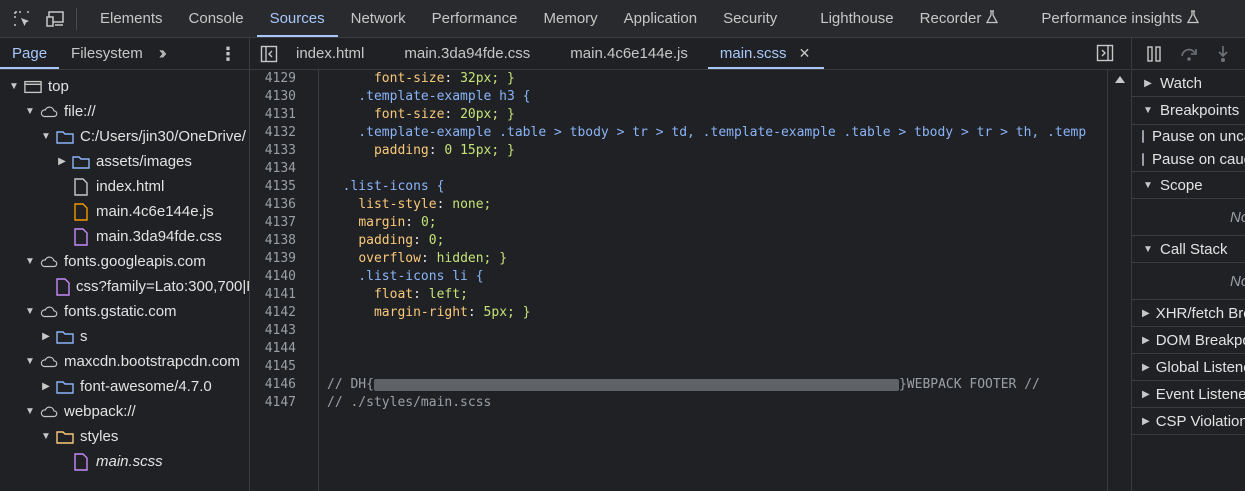  I want to click on more-tabs-chevron-icon: ››, so click(161, 53).